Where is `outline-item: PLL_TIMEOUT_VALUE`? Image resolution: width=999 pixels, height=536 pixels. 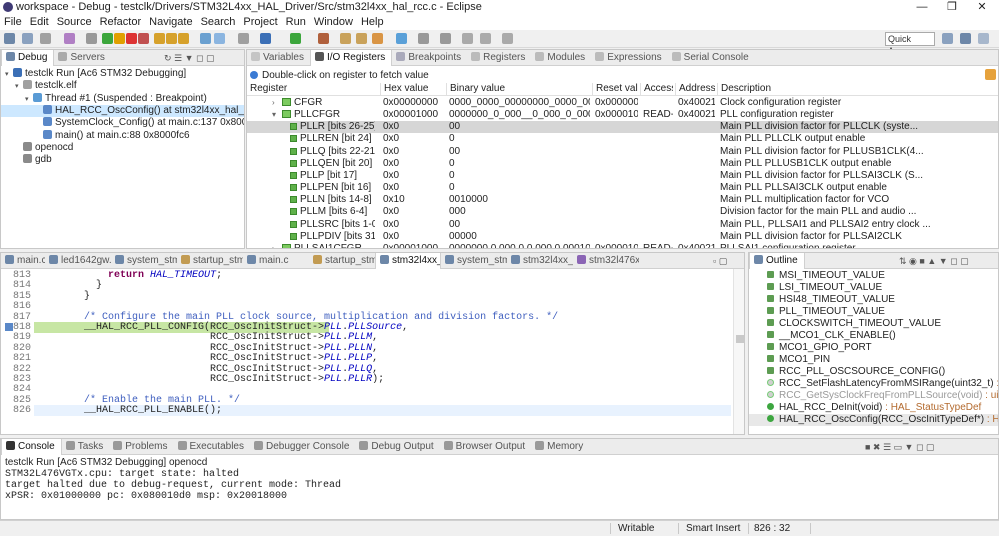 outline-item: PLL_TIMEOUT_VALUE is located at coordinates (873, 312).